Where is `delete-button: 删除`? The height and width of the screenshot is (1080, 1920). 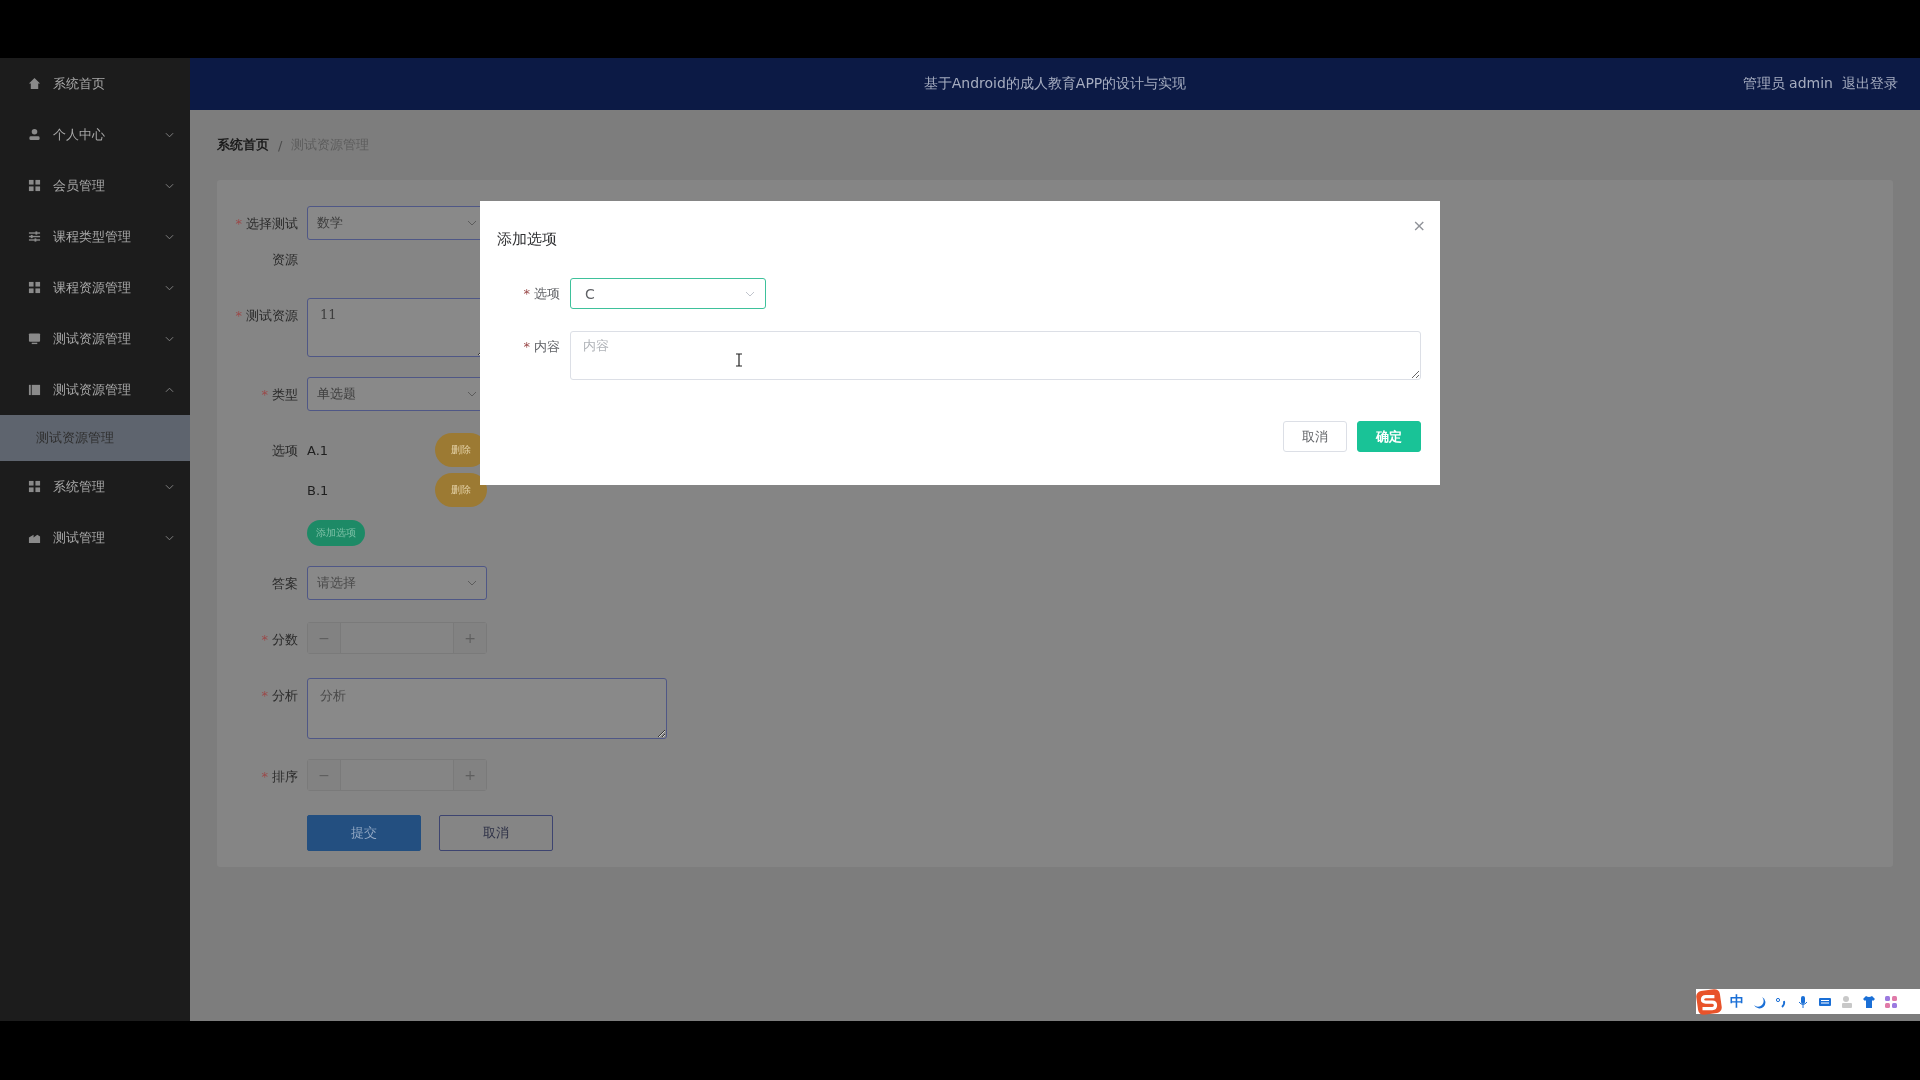
delete-button: 删除 is located at coordinates (461, 490).